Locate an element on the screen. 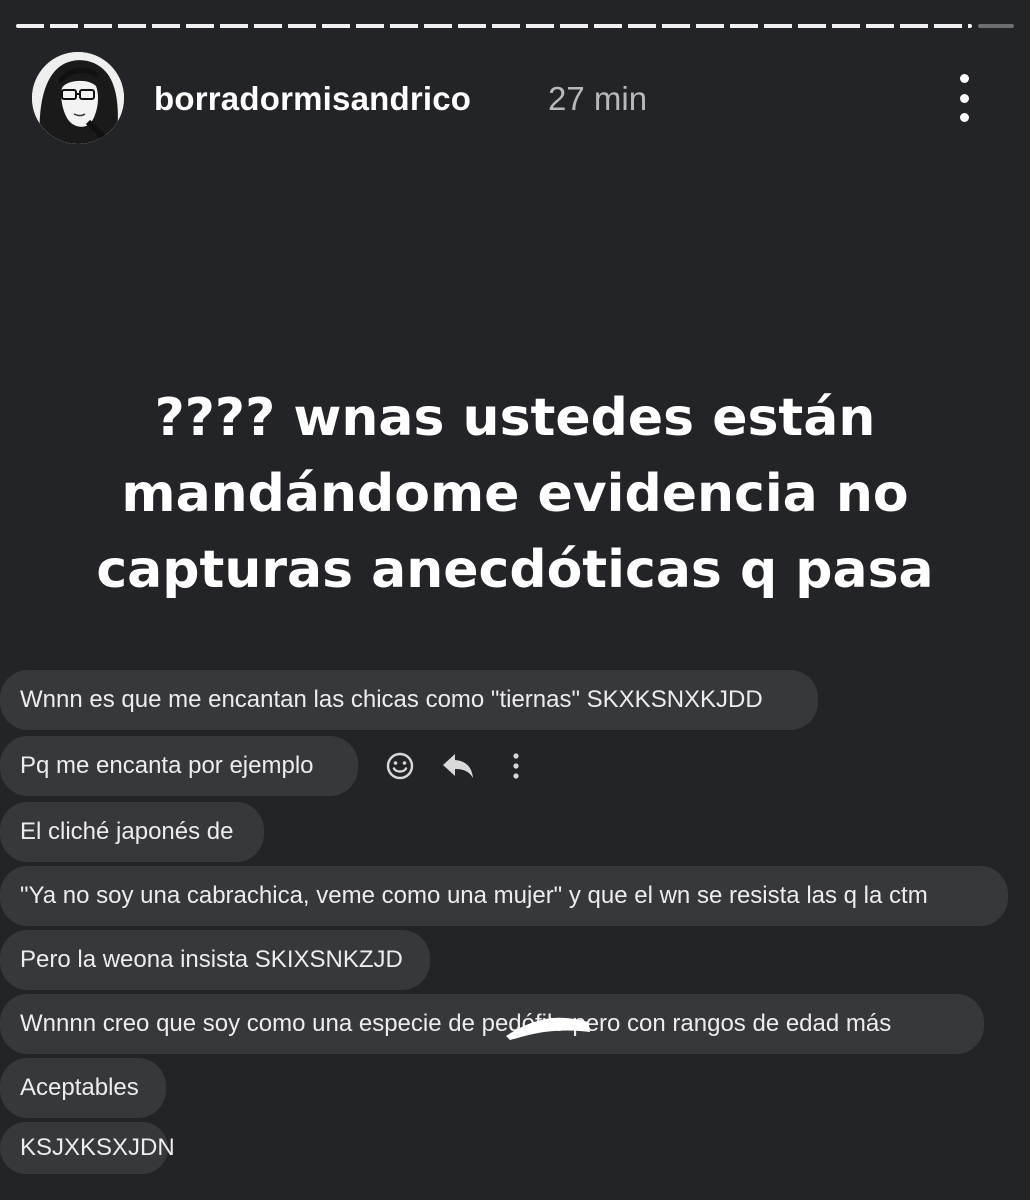 This screenshot has height=1200, width=1030. message-row: Pq me encanta por ejemplo is located at coordinates (268, 766).